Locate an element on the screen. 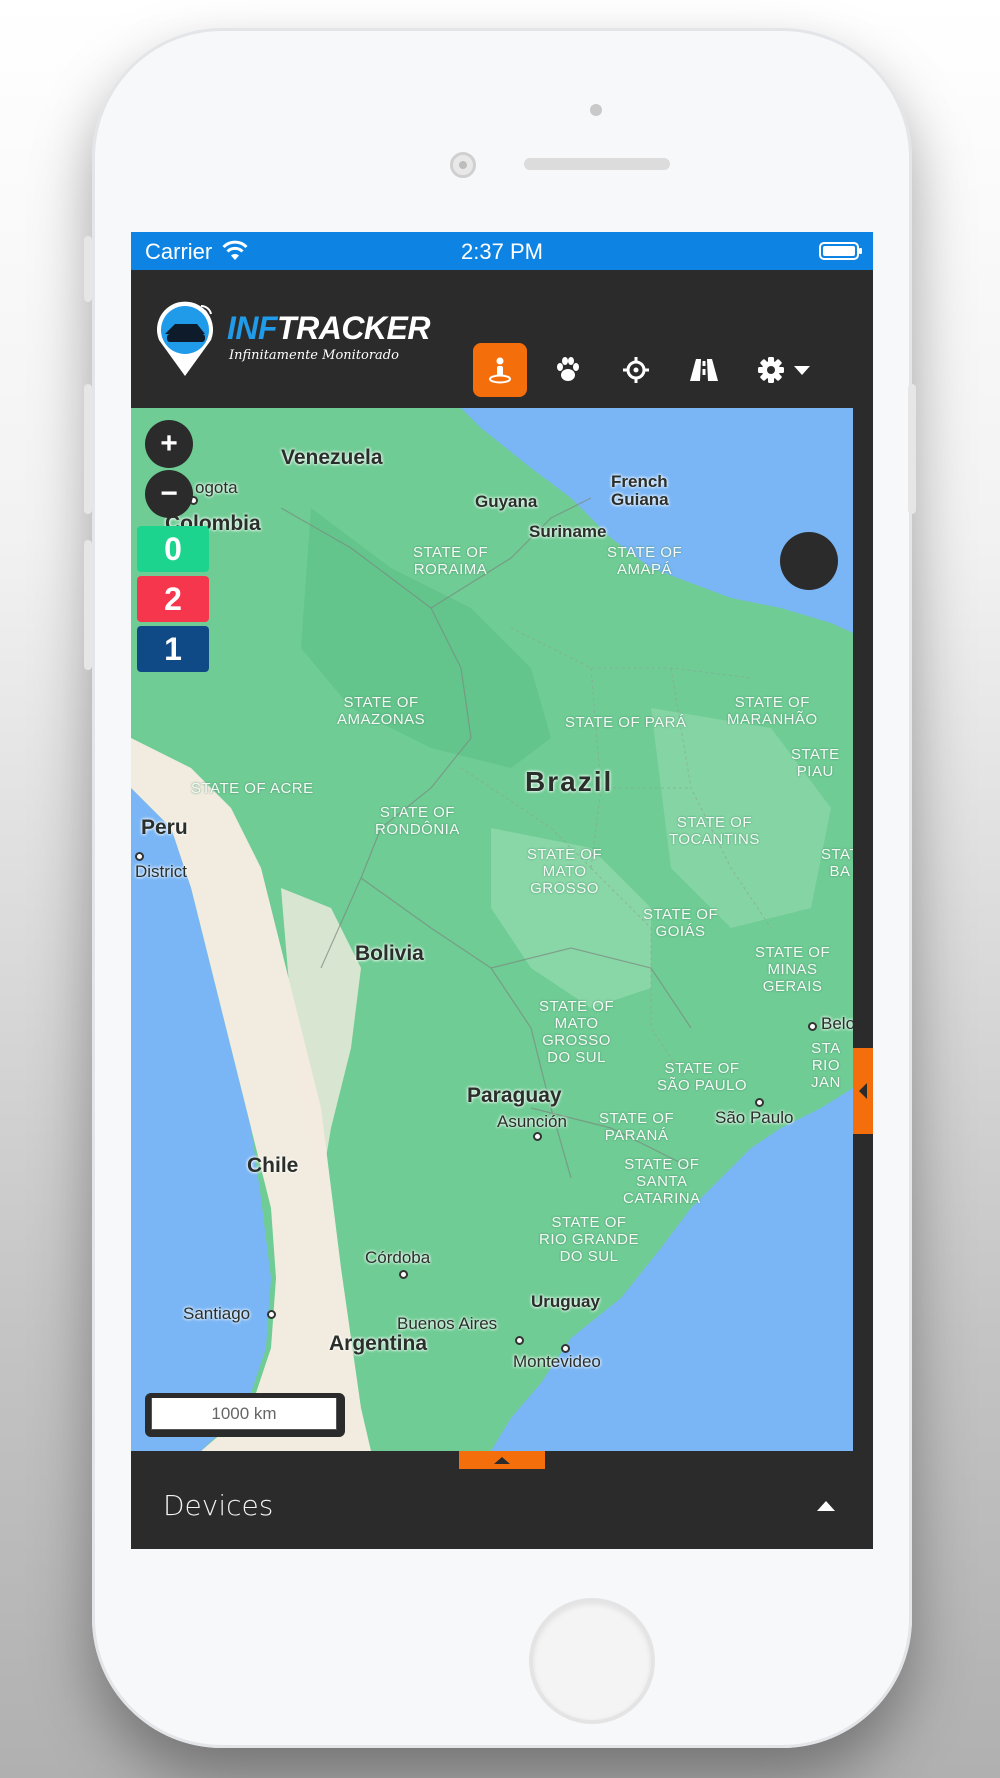 This screenshot has height=1778, width=1000. map-label-chile: Chile is located at coordinates (273, 1165).